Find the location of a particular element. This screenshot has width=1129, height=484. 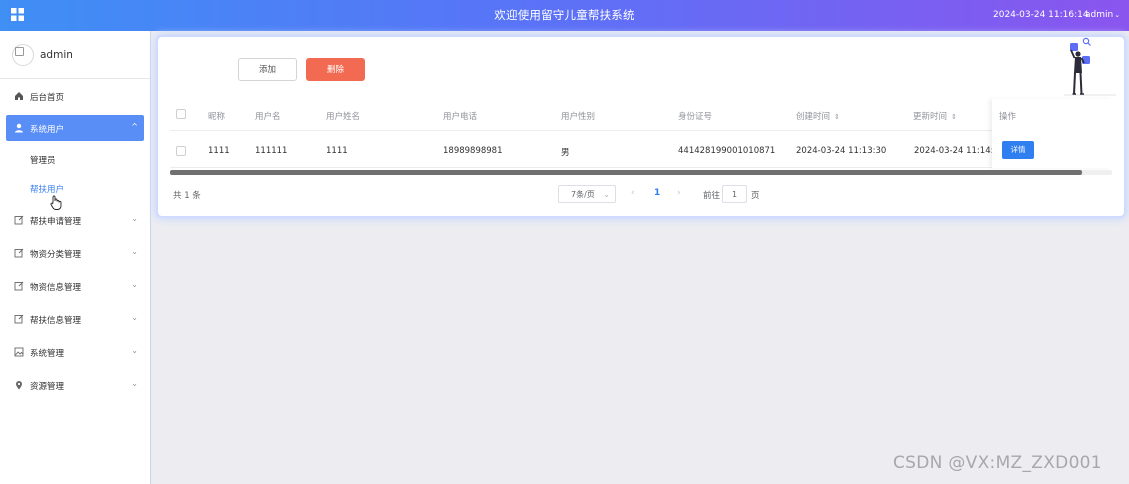

sidebar-item-label: 系统管理 is located at coordinates (47, 354).